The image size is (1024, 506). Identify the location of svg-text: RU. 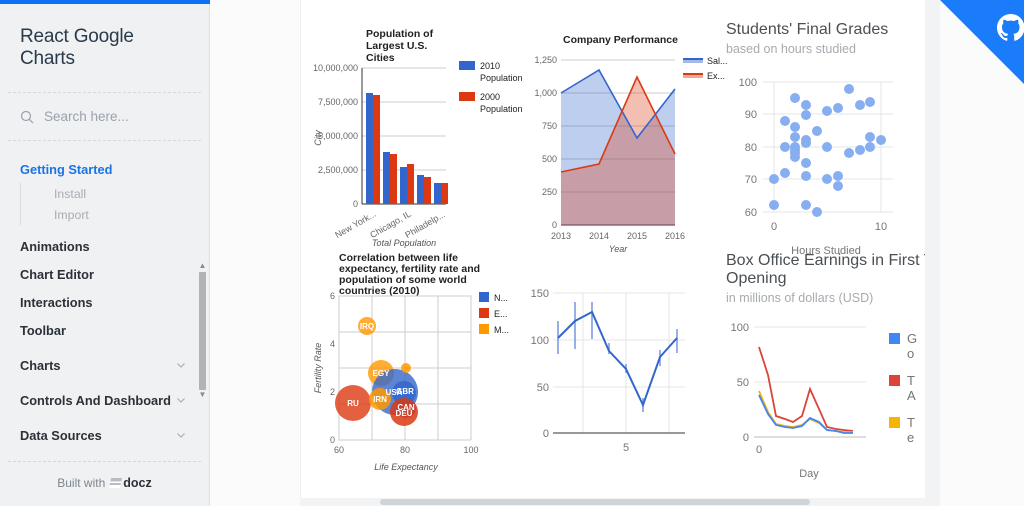
(353, 403).